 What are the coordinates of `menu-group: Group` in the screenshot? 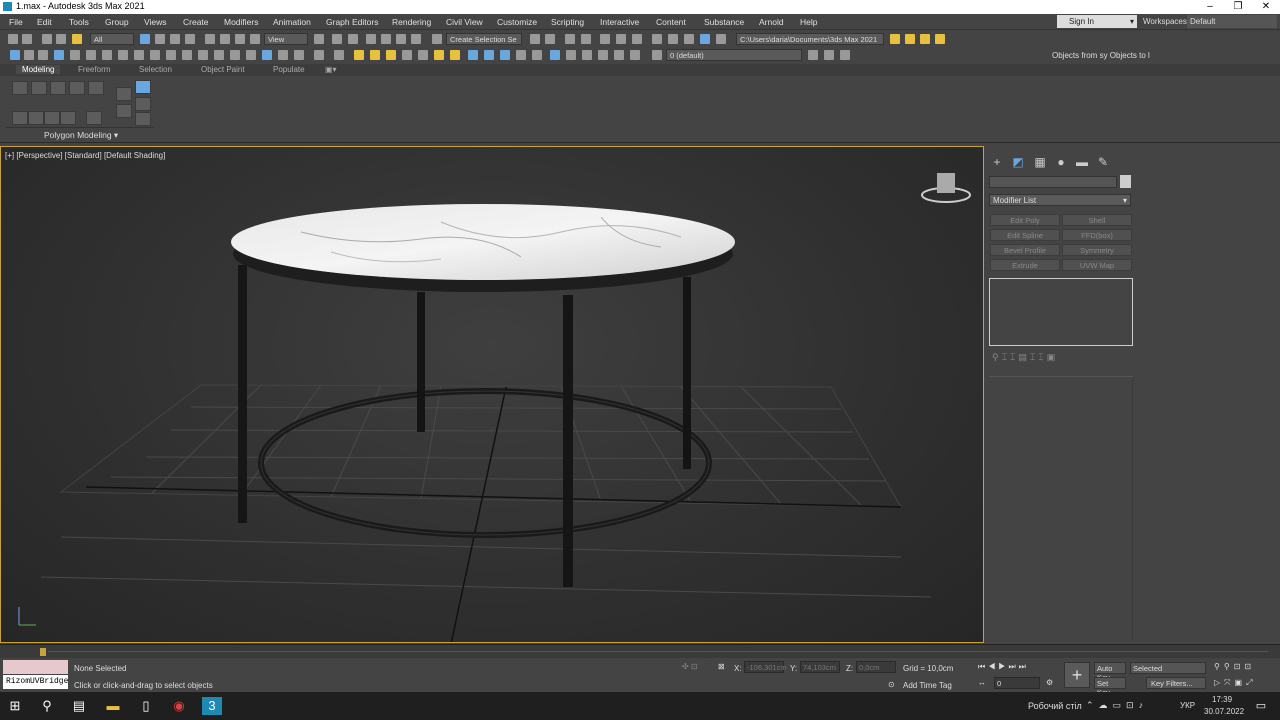 It's located at (117, 22).